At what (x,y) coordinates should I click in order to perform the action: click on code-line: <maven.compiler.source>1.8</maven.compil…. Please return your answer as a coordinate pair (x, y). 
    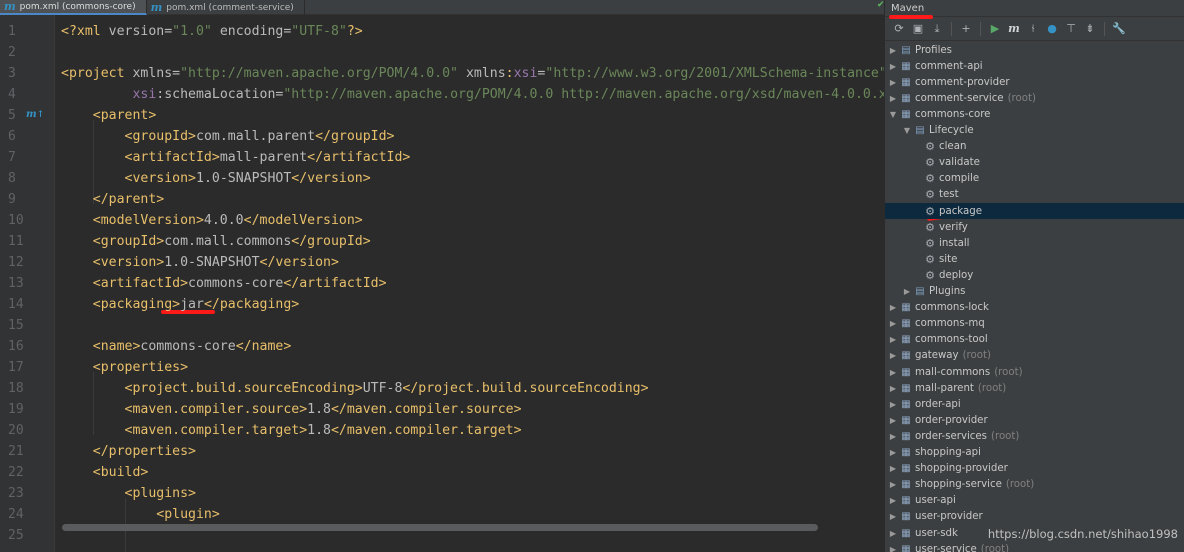
    Looking at the image, I should click on (323, 409).